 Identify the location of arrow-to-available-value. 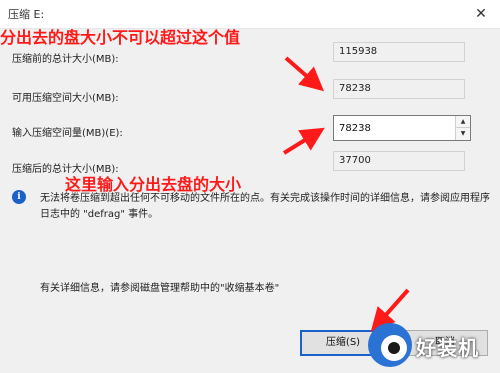
(304, 74).